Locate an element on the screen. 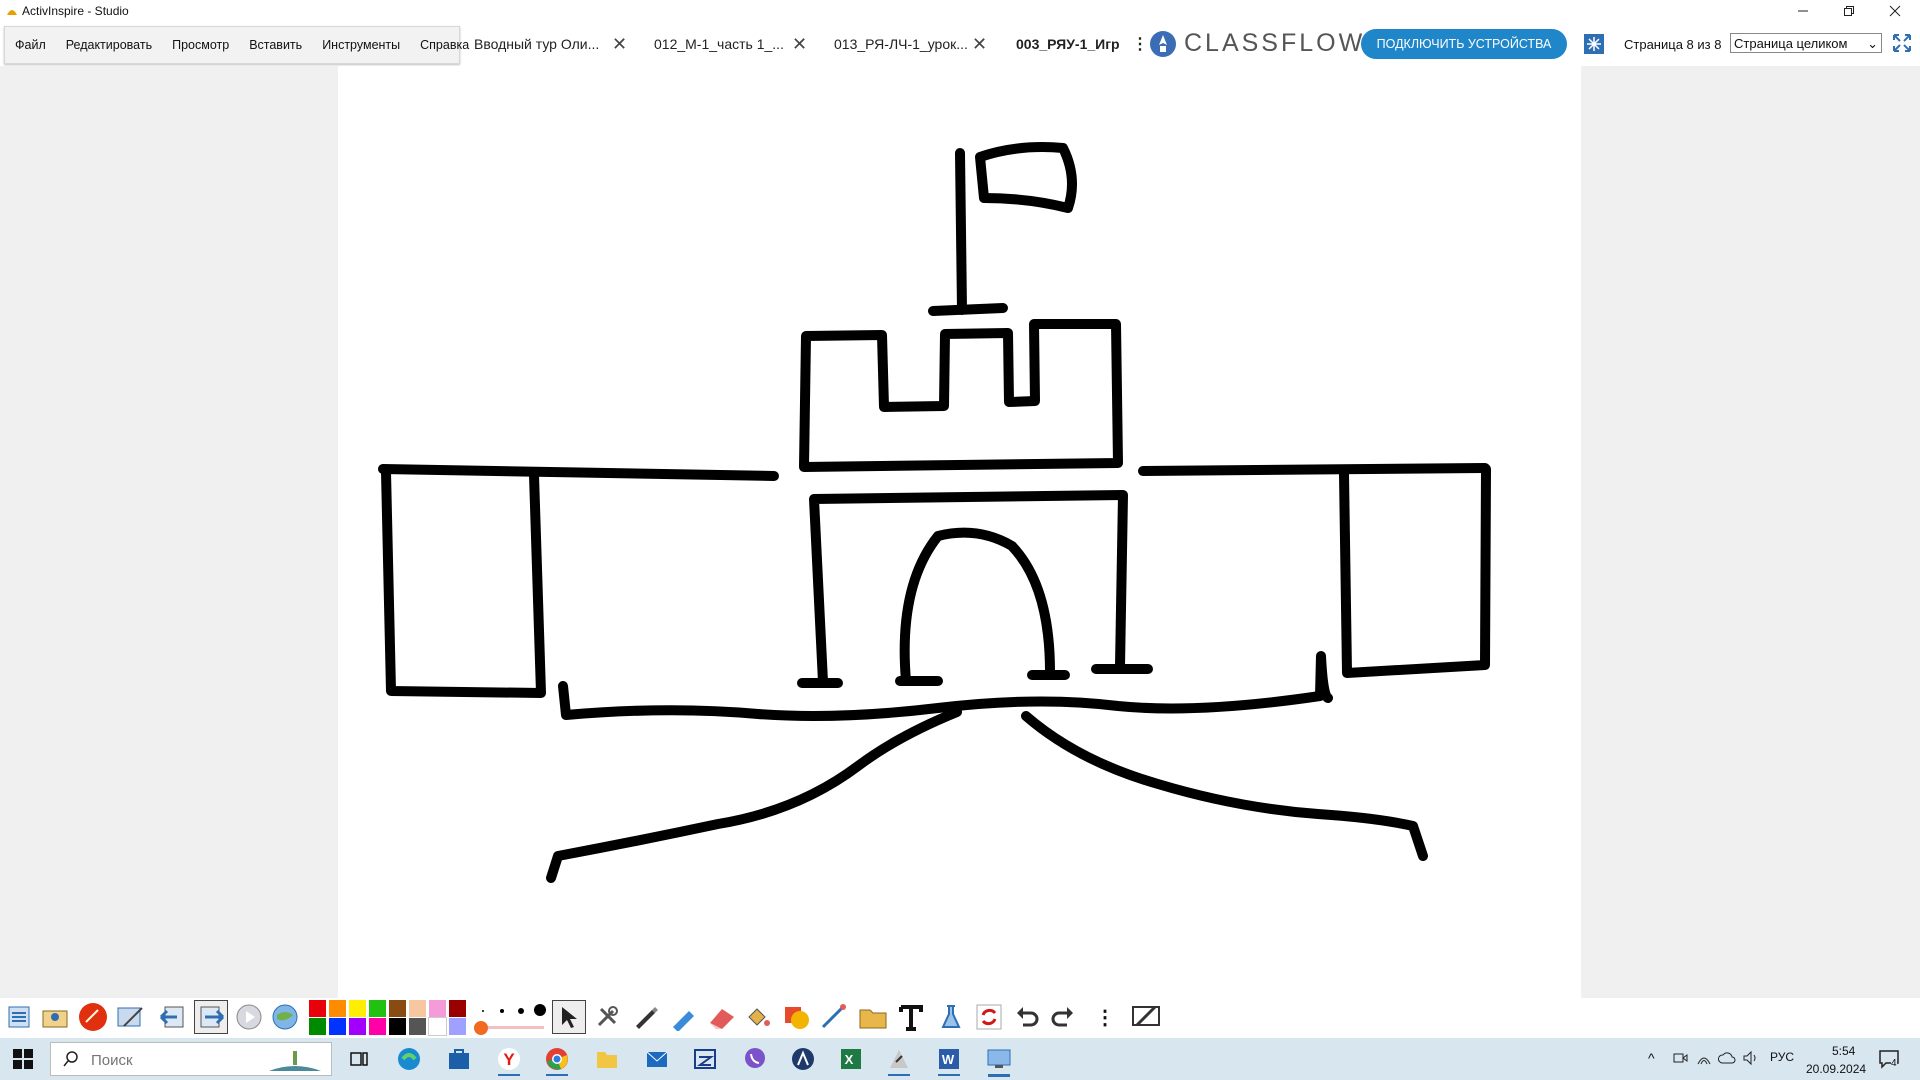  undo-tool is located at coordinates (1027, 1017).